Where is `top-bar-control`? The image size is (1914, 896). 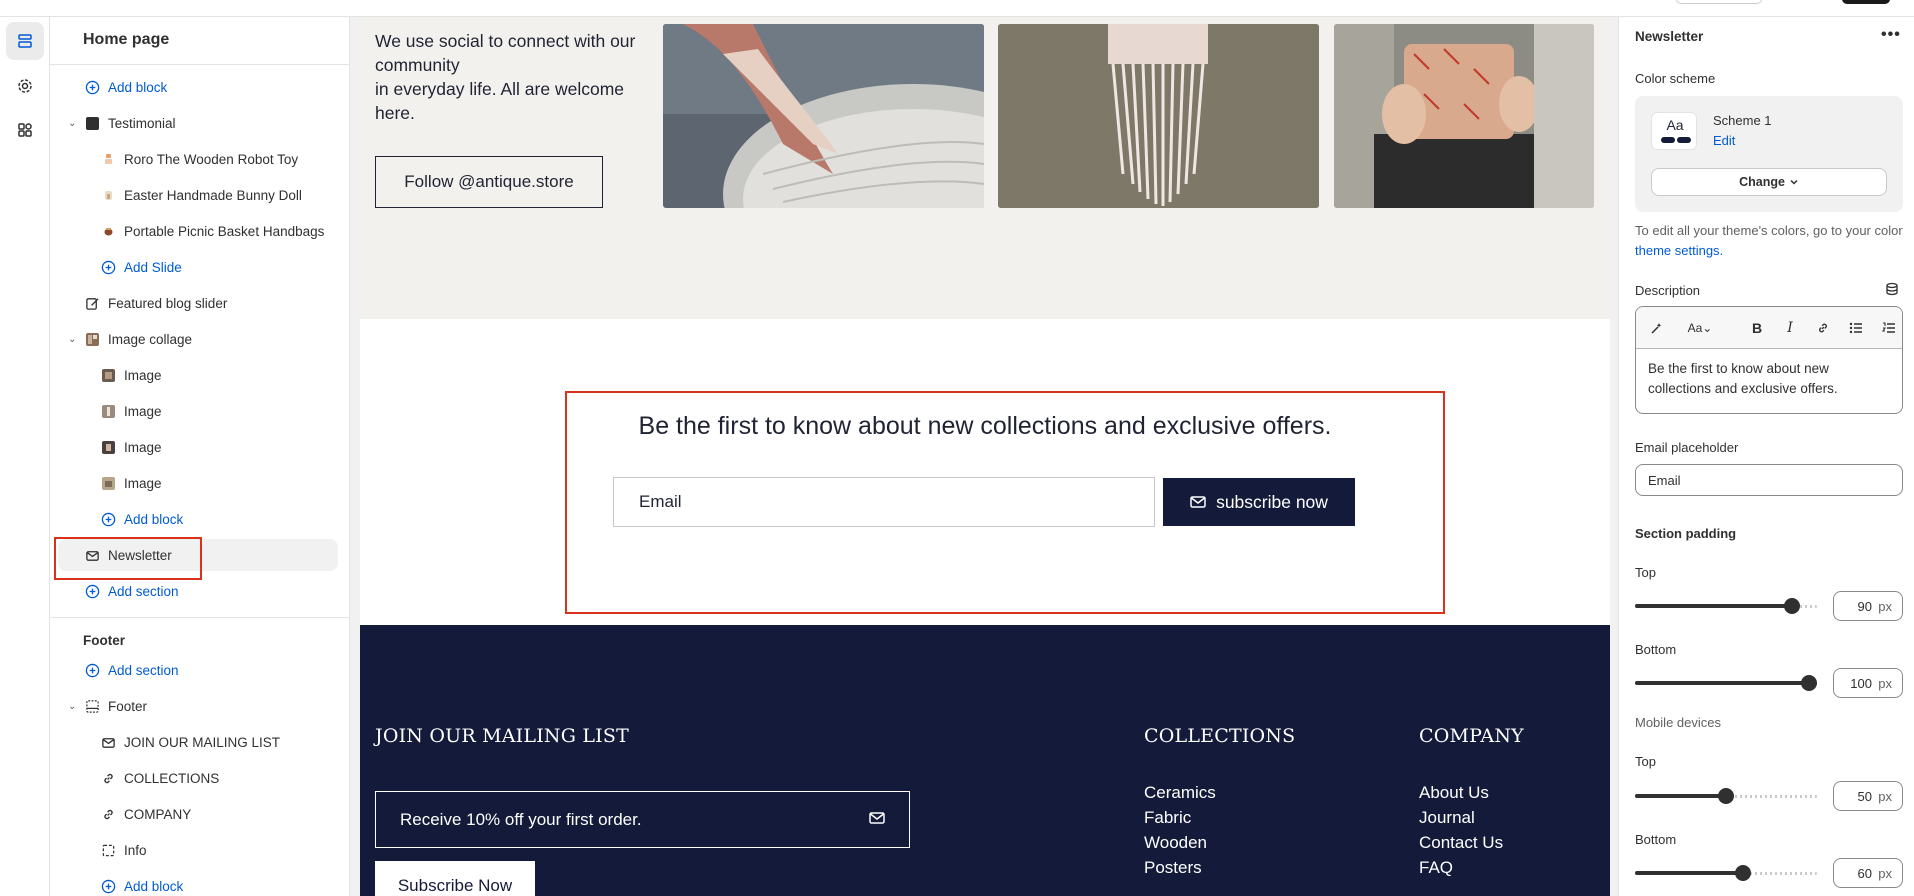
top-bar-control is located at coordinates (1719, 2).